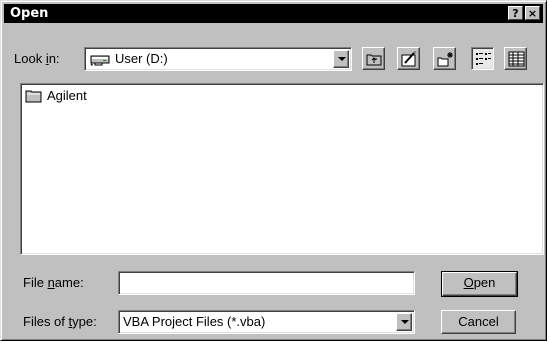 This screenshot has width=549, height=343. Describe the element at coordinates (266, 283) in the screenshot. I see `file-name-field` at that location.